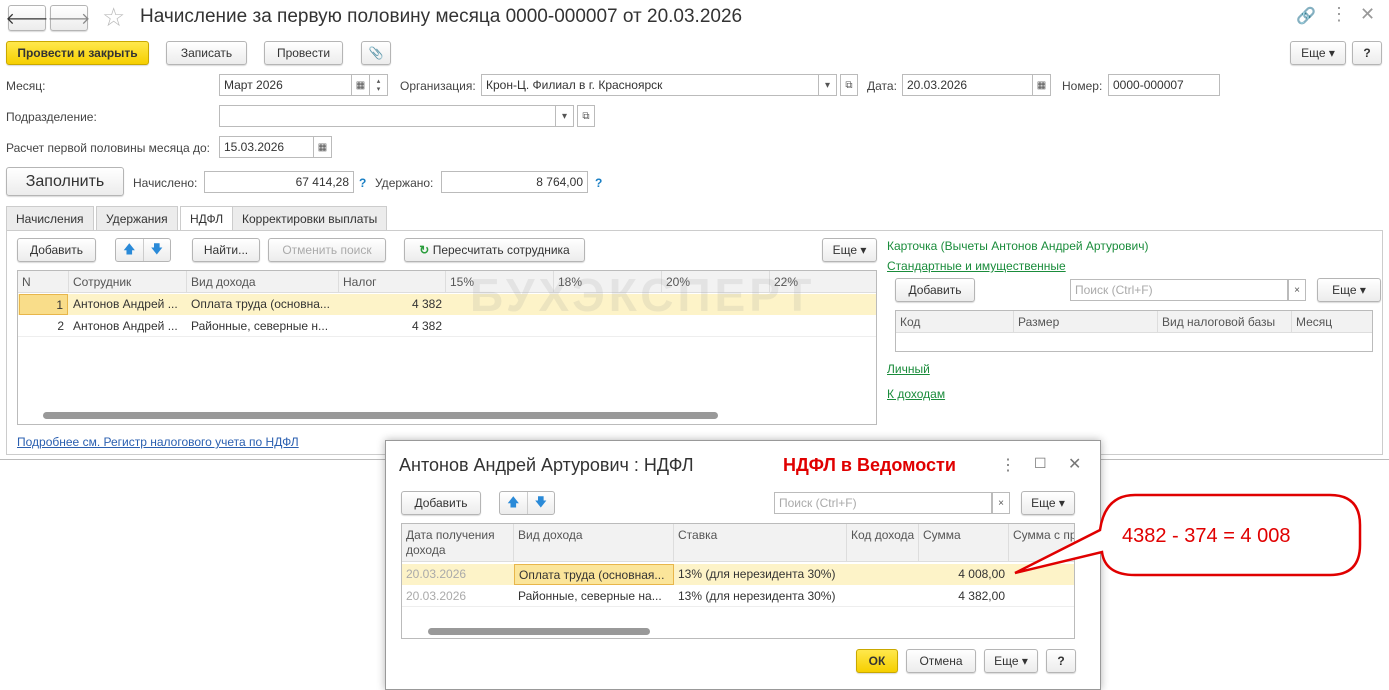 The image size is (1389, 690). Describe the element at coordinates (1225, 322) in the screenshot. I see `col-tax-base: Вид налоговой базы` at that location.